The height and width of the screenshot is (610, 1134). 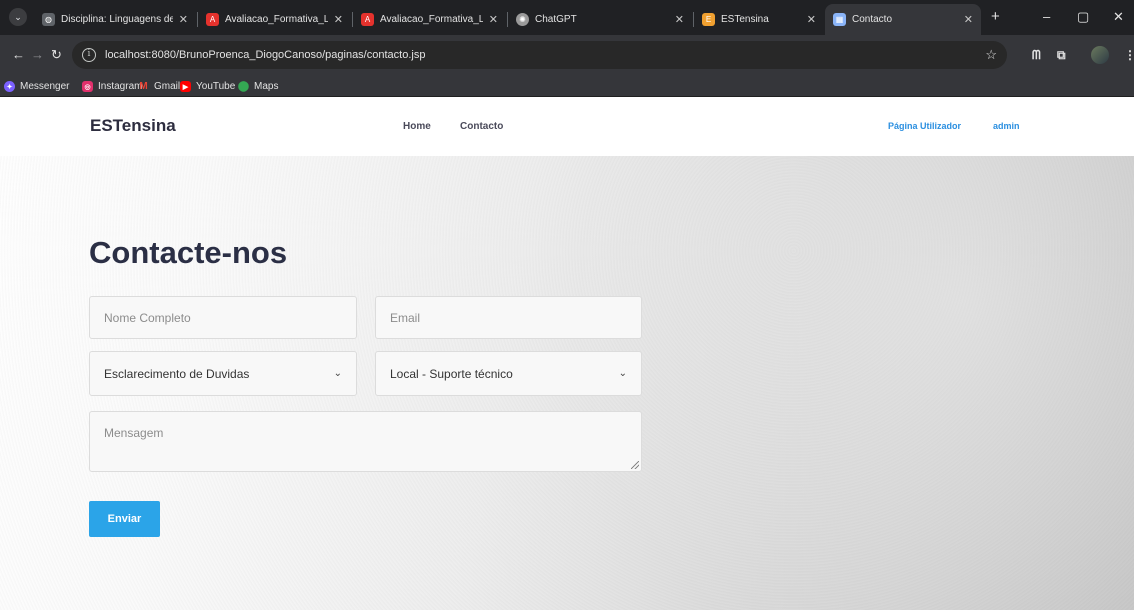 I want to click on tab-title: ChatGPT, so click(x=556, y=19).